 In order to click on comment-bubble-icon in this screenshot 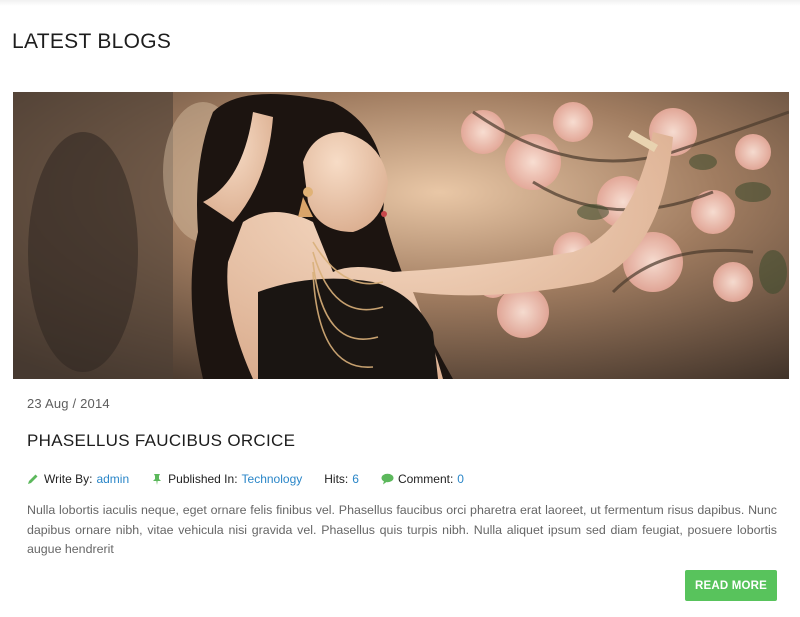, I will do `click(387, 479)`.